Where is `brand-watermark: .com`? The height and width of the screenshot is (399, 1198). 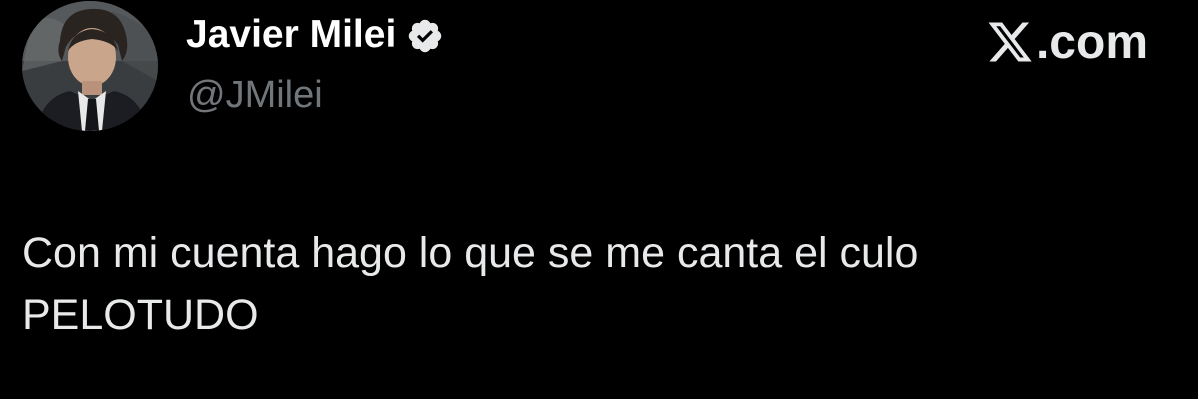 brand-watermark: .com is located at coordinates (1067, 42).